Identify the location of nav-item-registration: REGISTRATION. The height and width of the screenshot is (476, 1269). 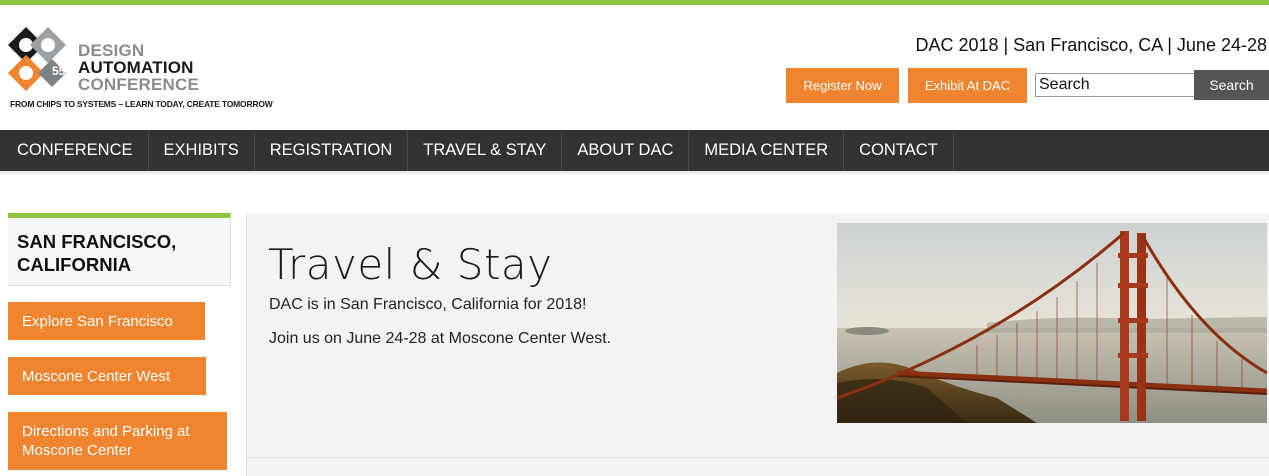
(332, 150).